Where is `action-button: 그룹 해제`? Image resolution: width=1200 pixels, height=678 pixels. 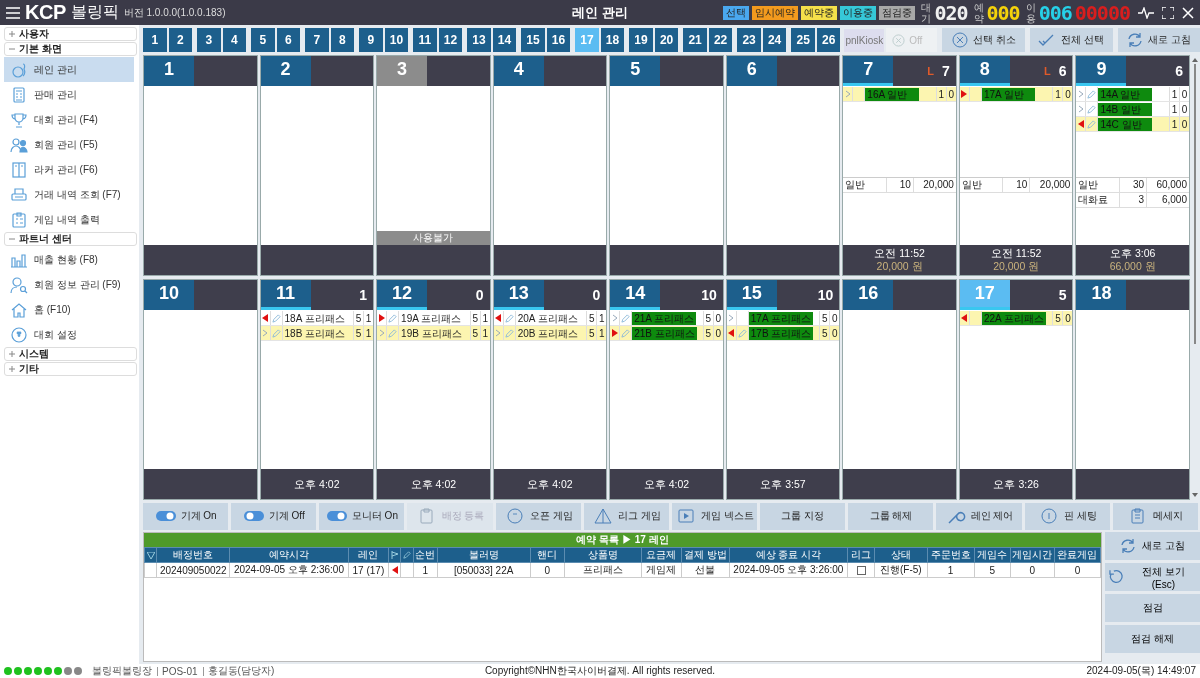 action-button: 그룹 해제 is located at coordinates (891, 516).